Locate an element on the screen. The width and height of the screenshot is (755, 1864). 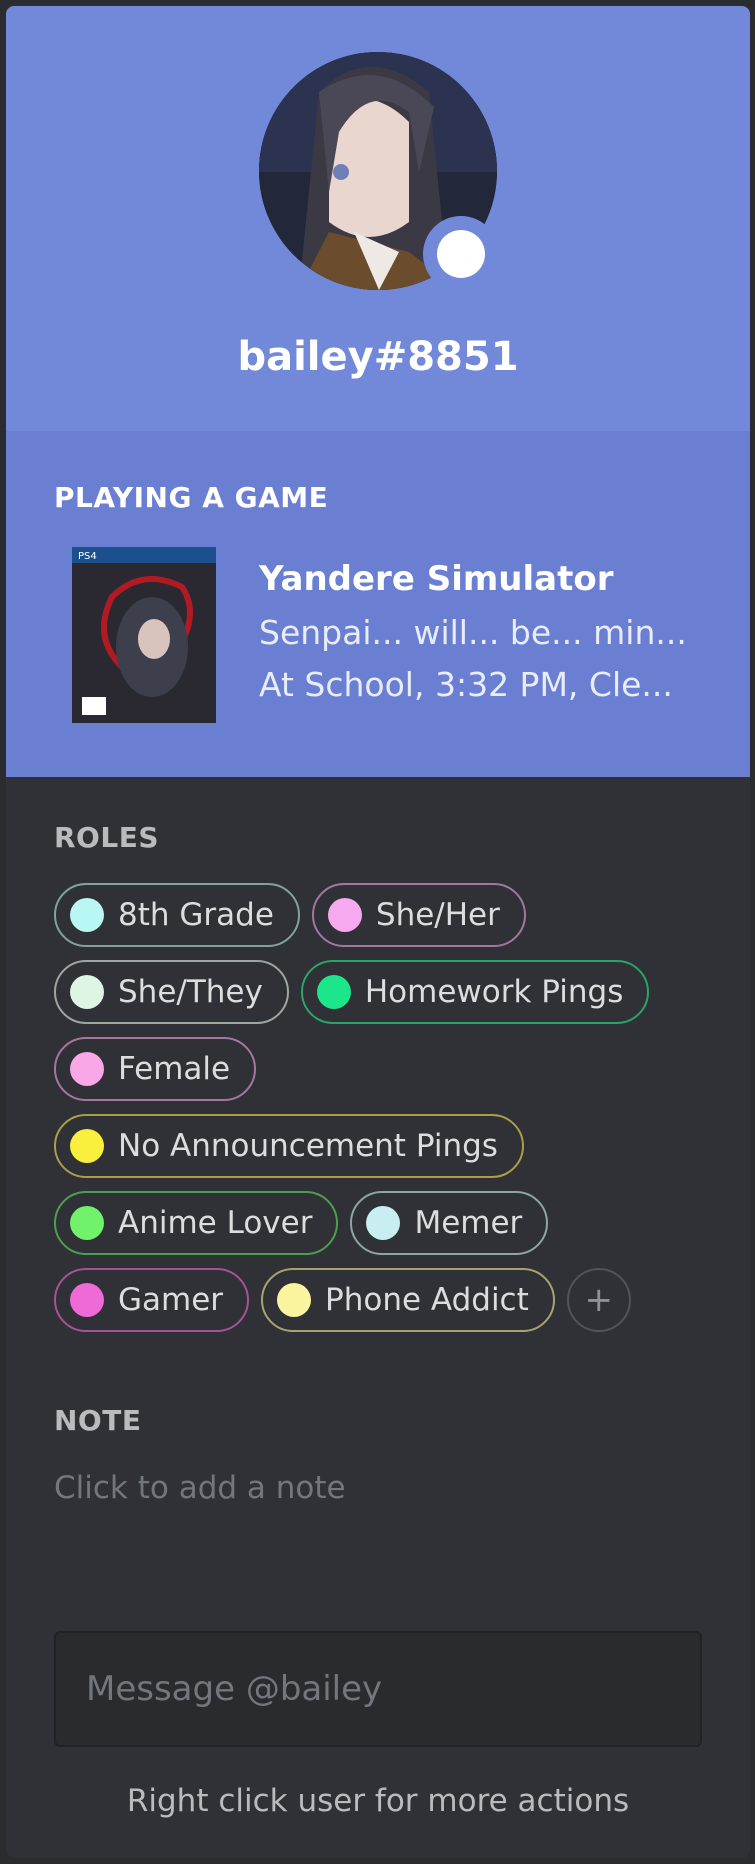
online-status-icon is located at coordinates (461, 254).